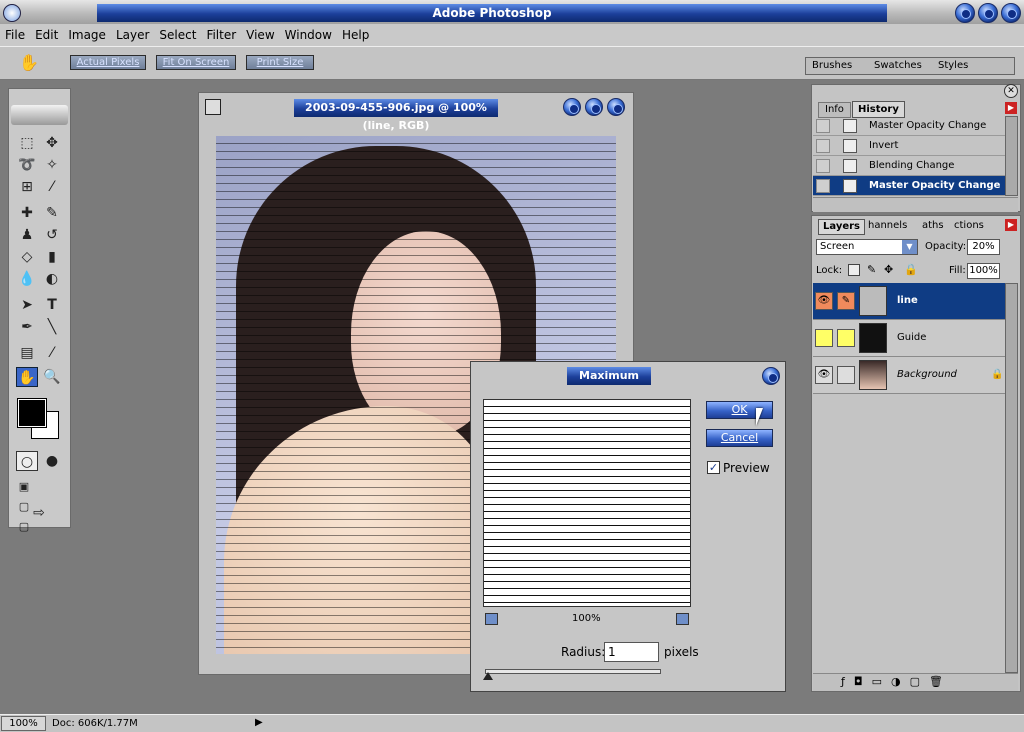 This screenshot has height=732, width=1024. What do you see at coordinates (52, 143) in the screenshot?
I see `move-tool-icon: ✥` at bounding box center [52, 143].